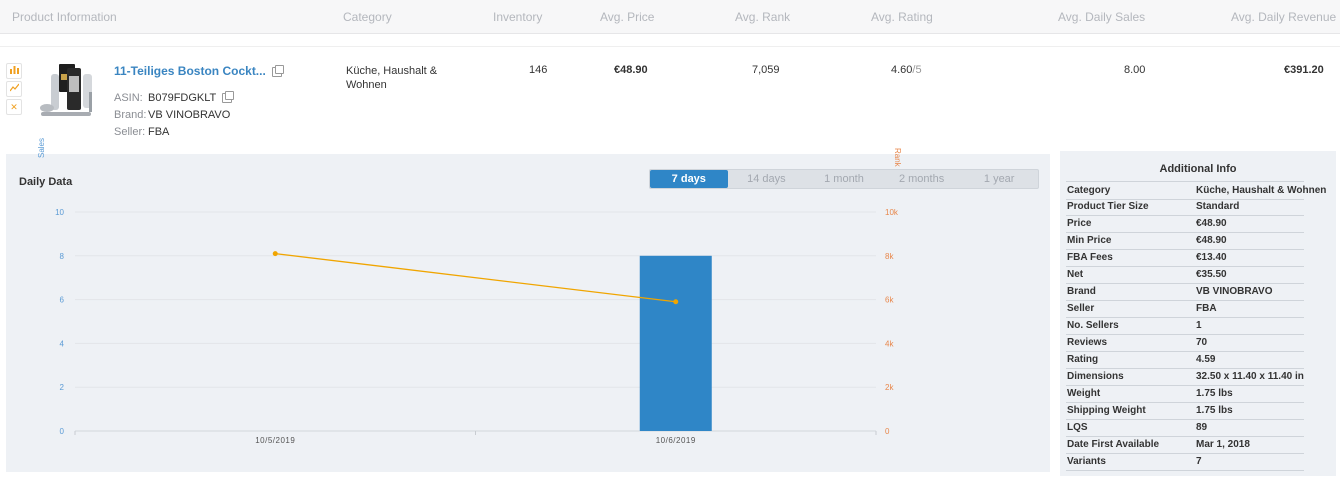 The image size is (1340, 481). What do you see at coordinates (1185, 445) in the screenshot?
I see `info-row: Date First Available Mar 1, 2018` at bounding box center [1185, 445].